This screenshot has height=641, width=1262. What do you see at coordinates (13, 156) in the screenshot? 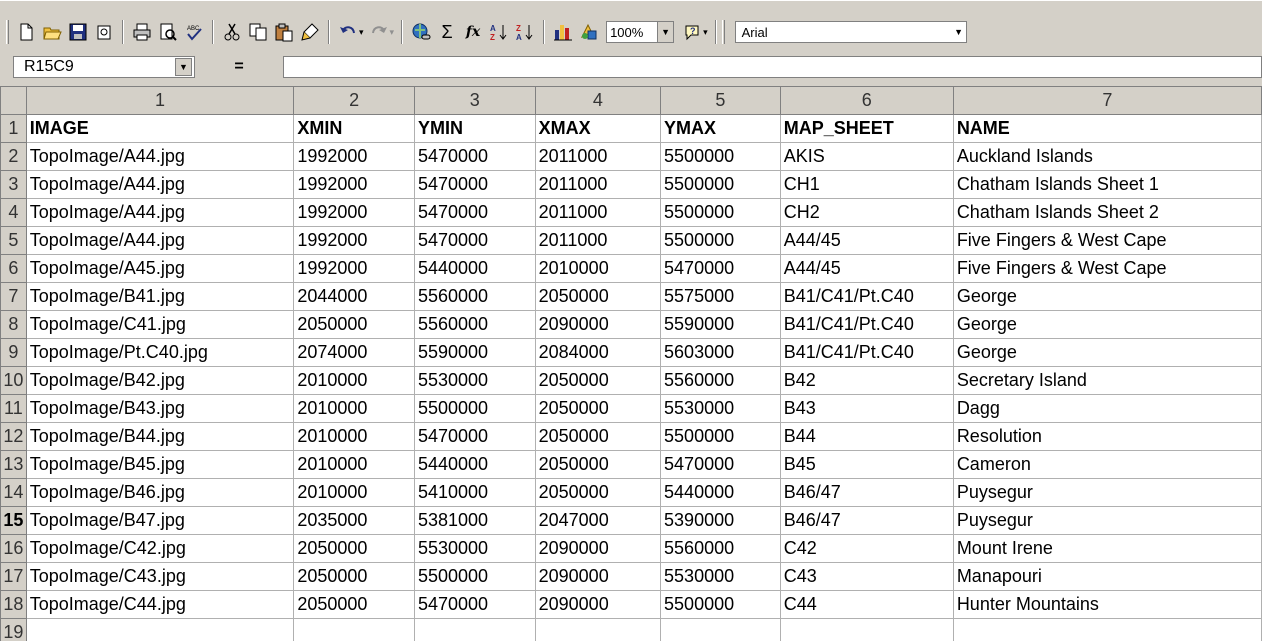
I see `row-header: 2` at bounding box center [13, 156].